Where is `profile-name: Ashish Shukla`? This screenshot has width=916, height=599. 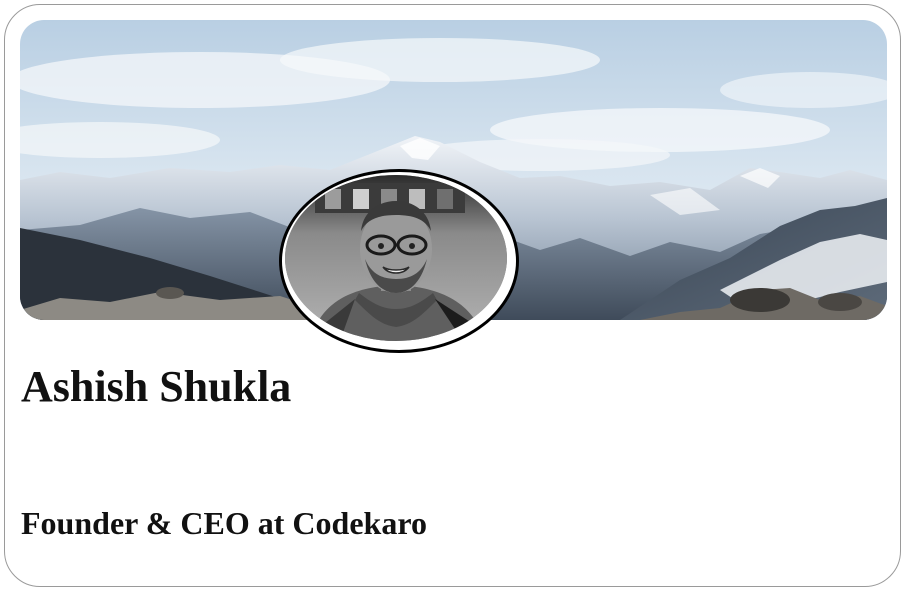
profile-name: Ashish Shukla is located at coordinates (156, 386).